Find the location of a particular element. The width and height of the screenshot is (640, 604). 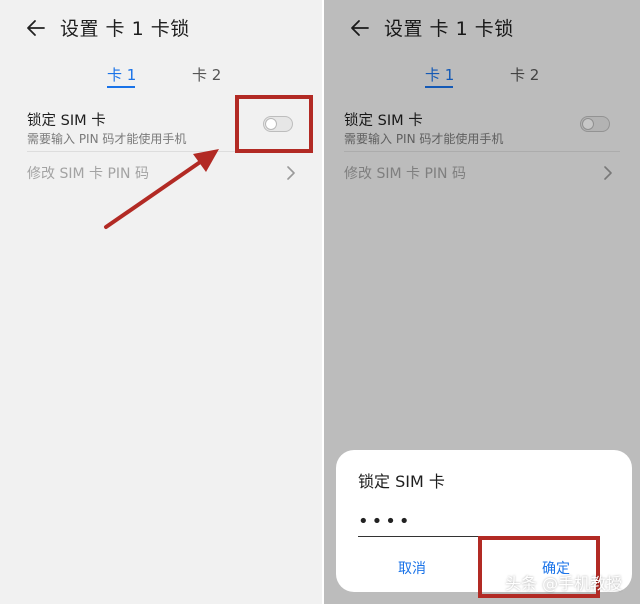

dialog-title: 锁定 SIM 卡 is located at coordinates (401, 481).